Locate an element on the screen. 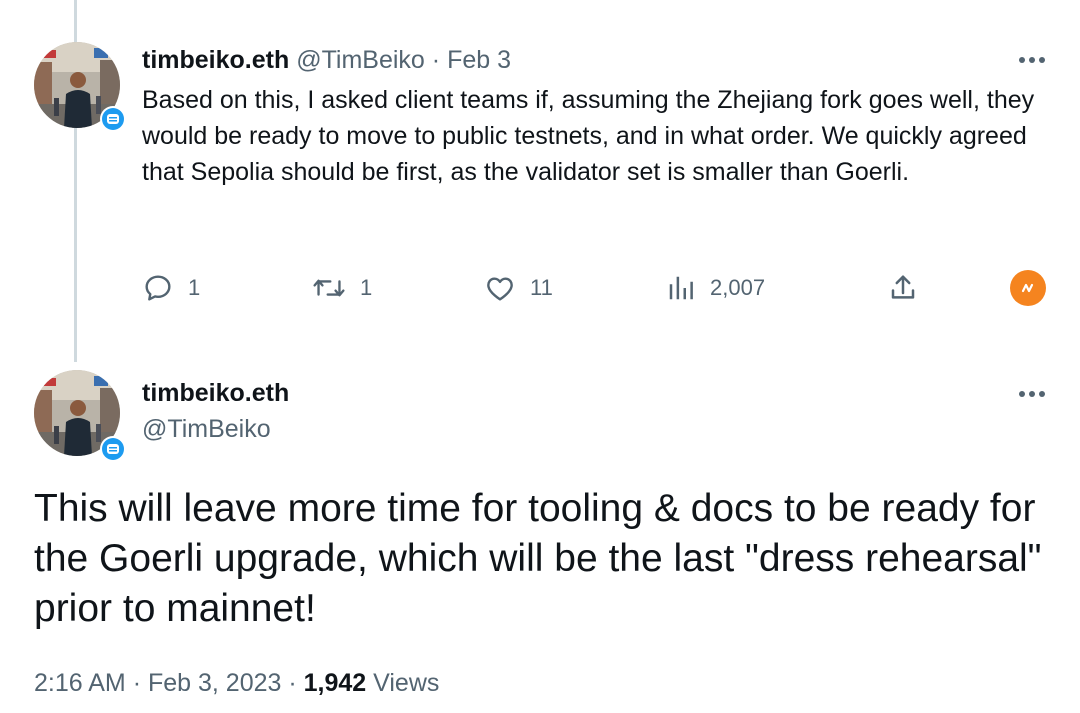  reply-button: 1 is located at coordinates (171, 288).